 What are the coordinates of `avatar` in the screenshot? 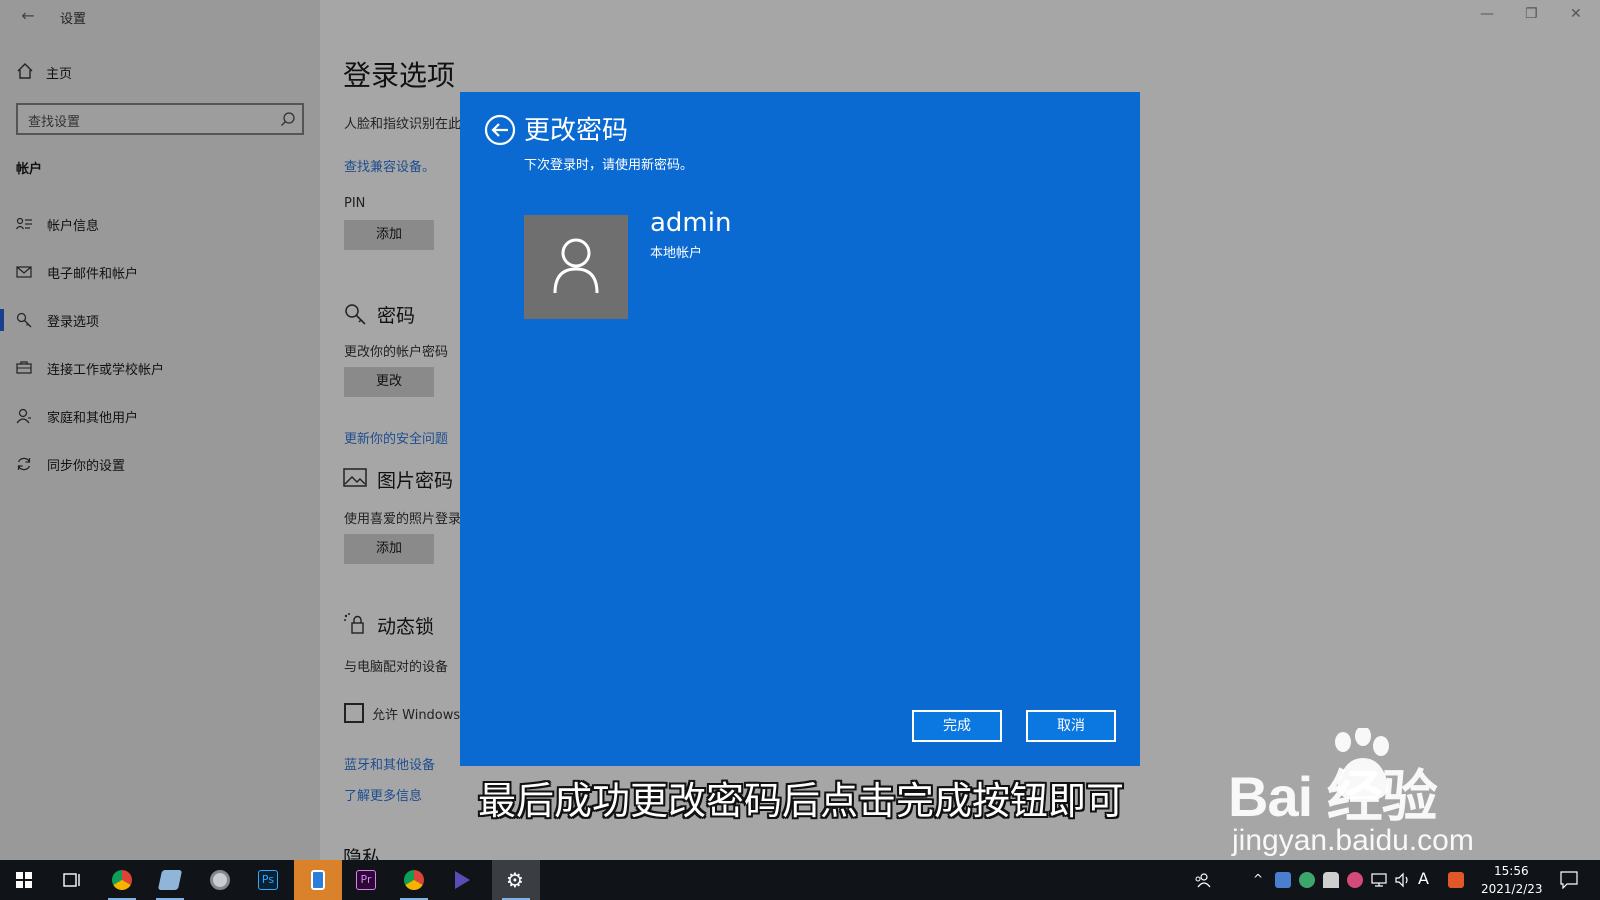 It's located at (576, 267).